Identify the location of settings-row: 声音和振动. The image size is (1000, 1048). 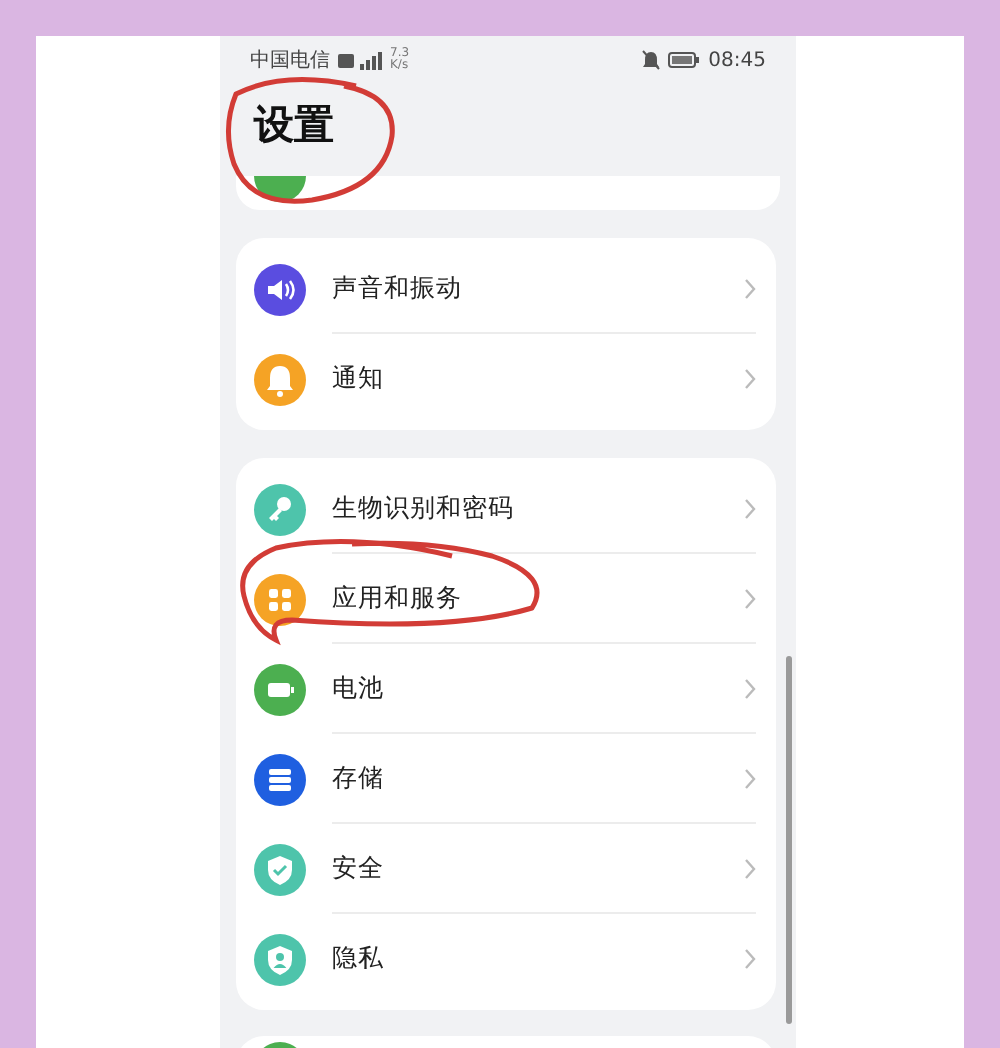
(506, 289).